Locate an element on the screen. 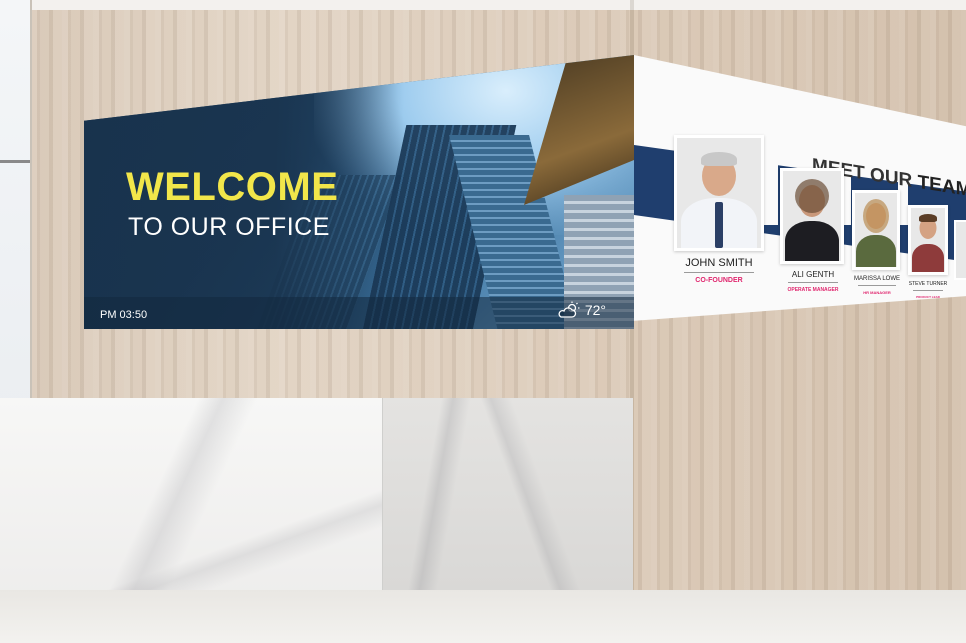 This screenshot has width=966, height=643. ceiling is located at coordinates (498, 5).